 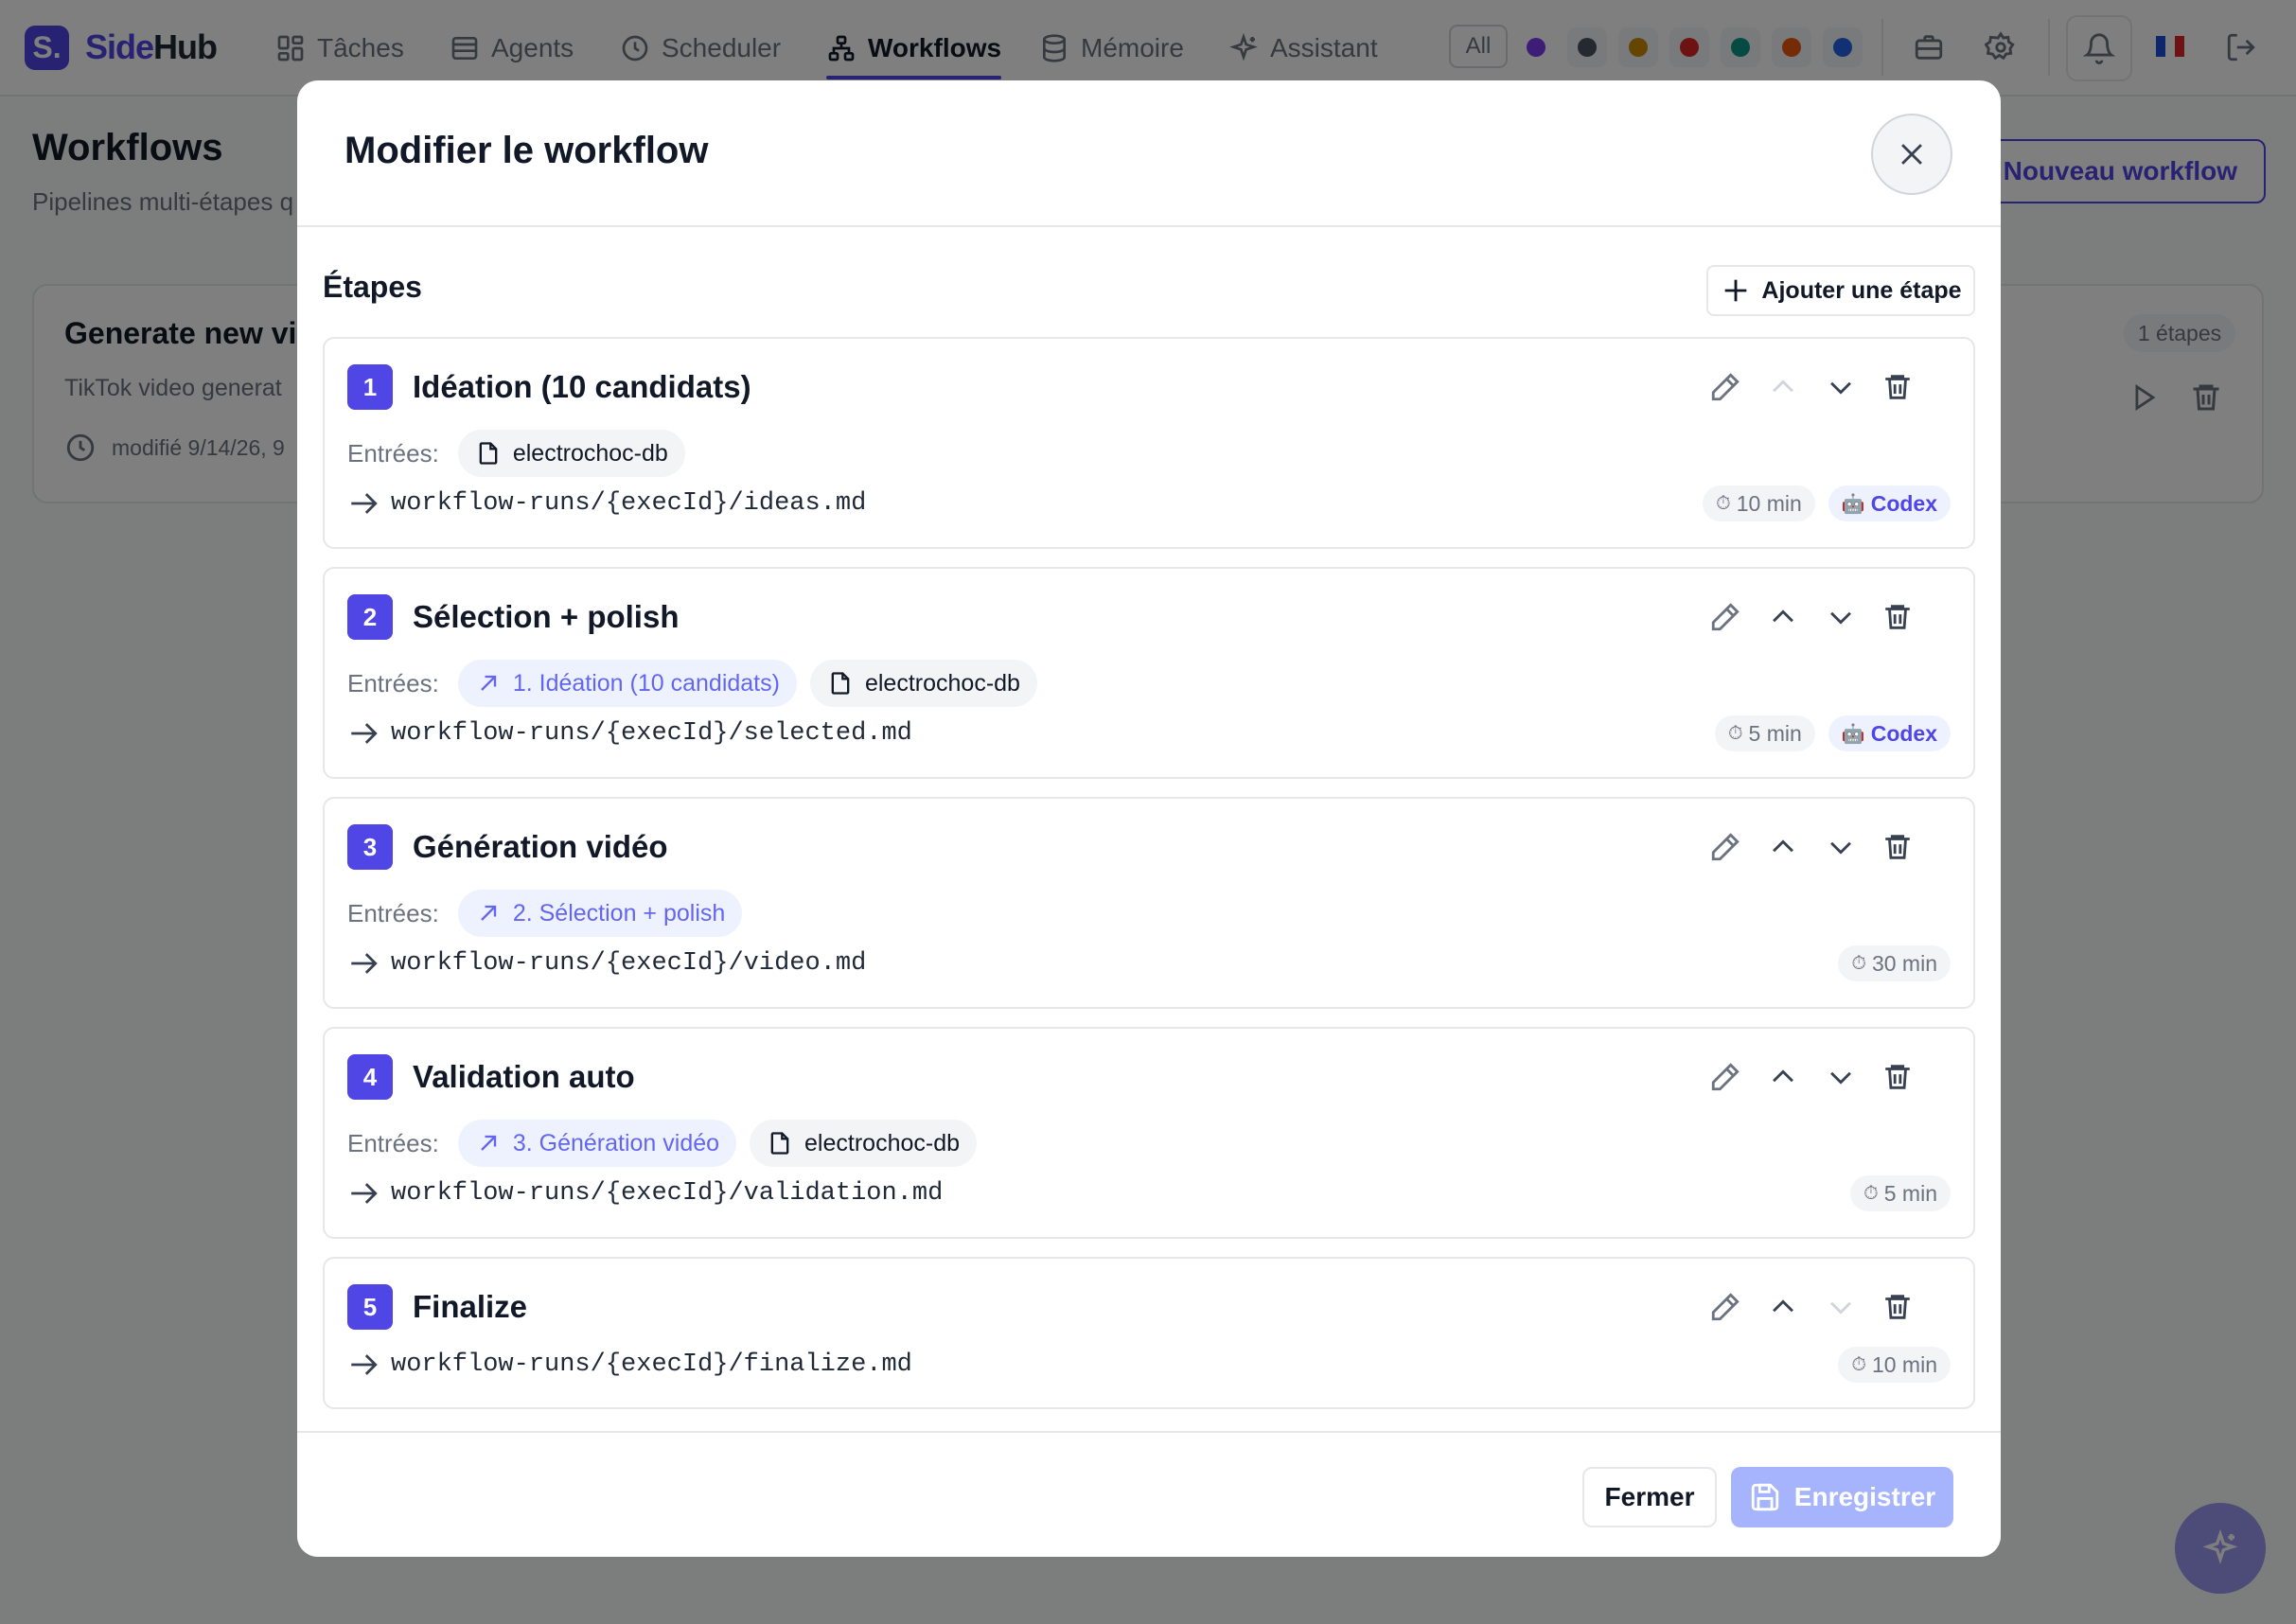 I want to click on step-number: 2, so click(x=370, y=617).